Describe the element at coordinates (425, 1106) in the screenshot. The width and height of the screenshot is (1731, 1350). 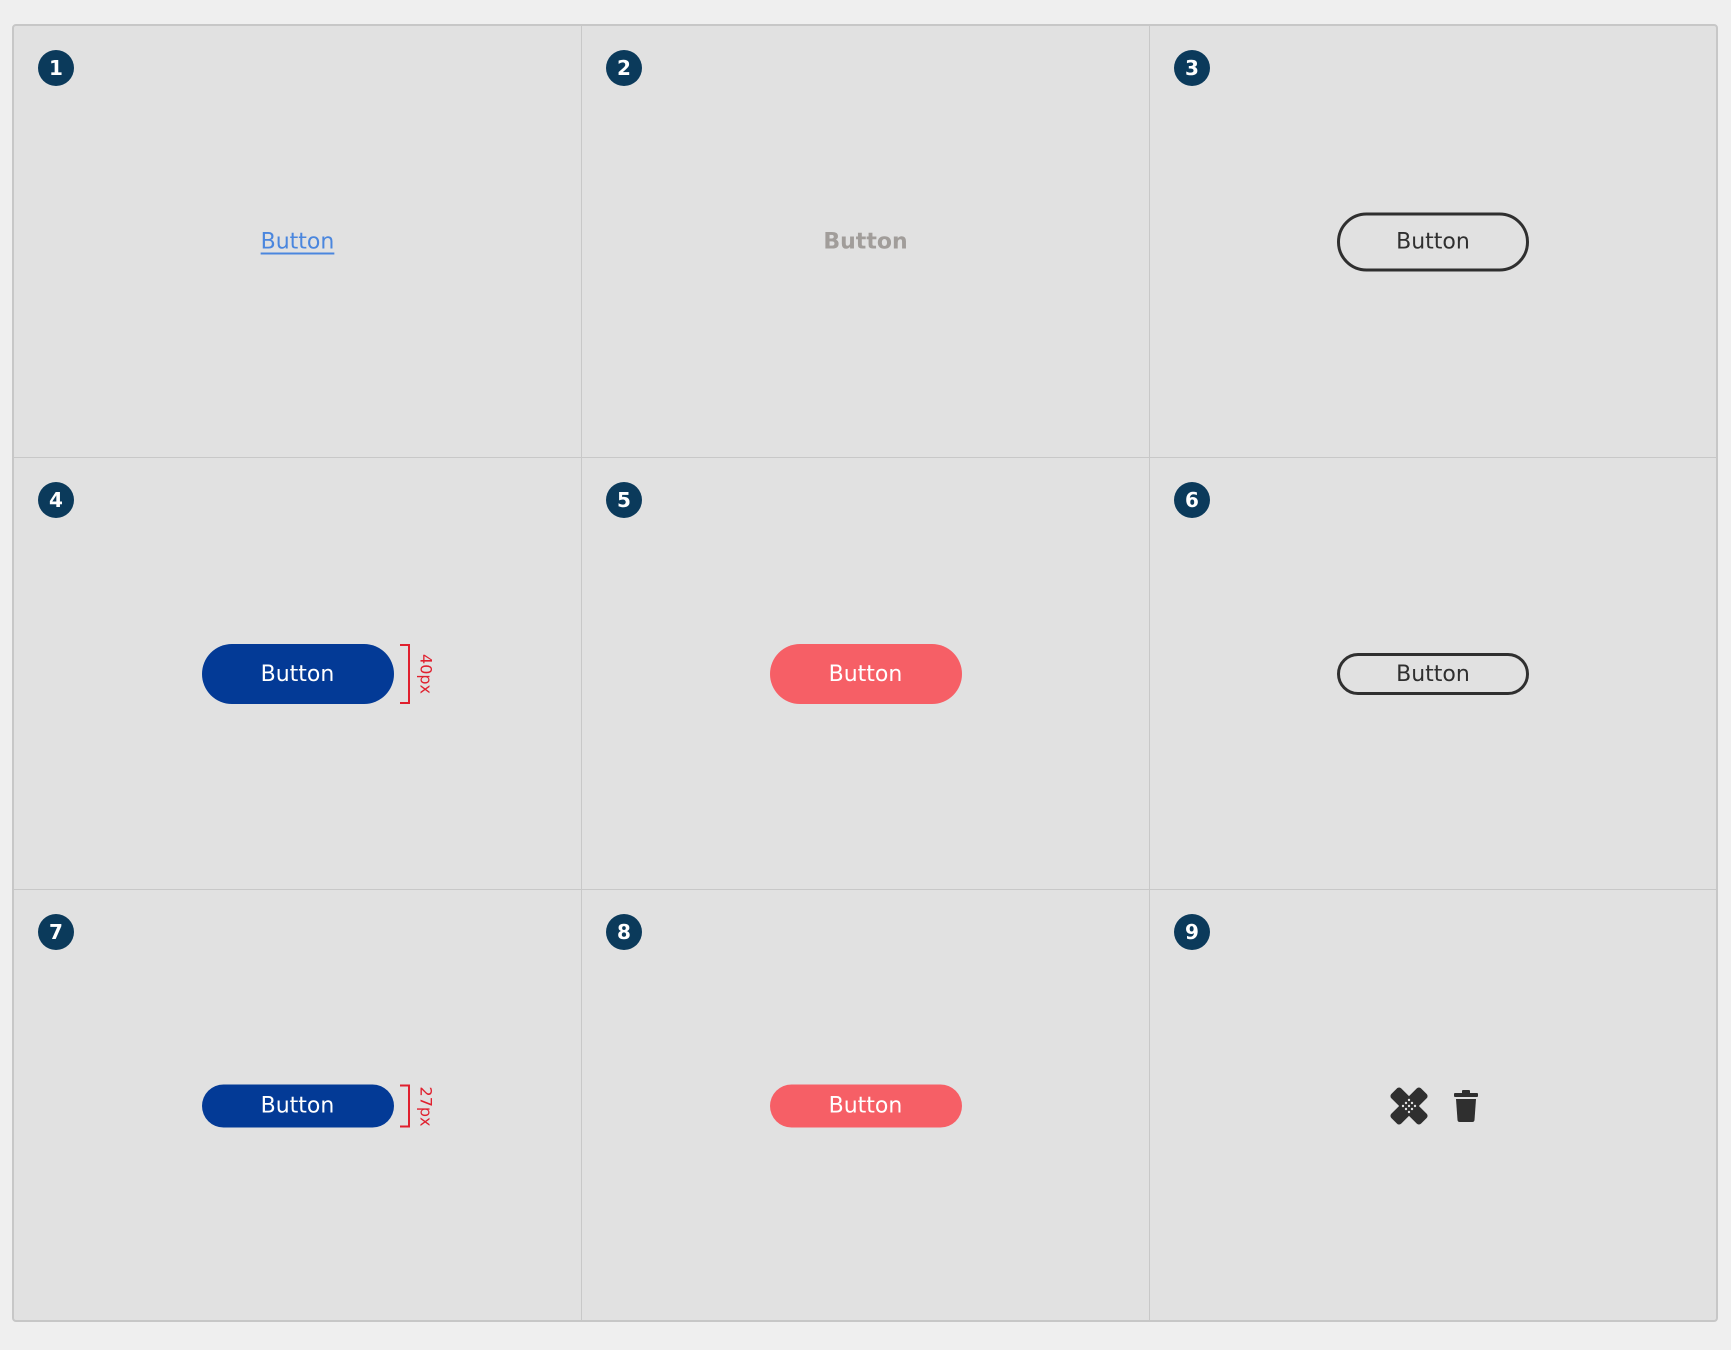
I see `height-label: 27px` at that location.